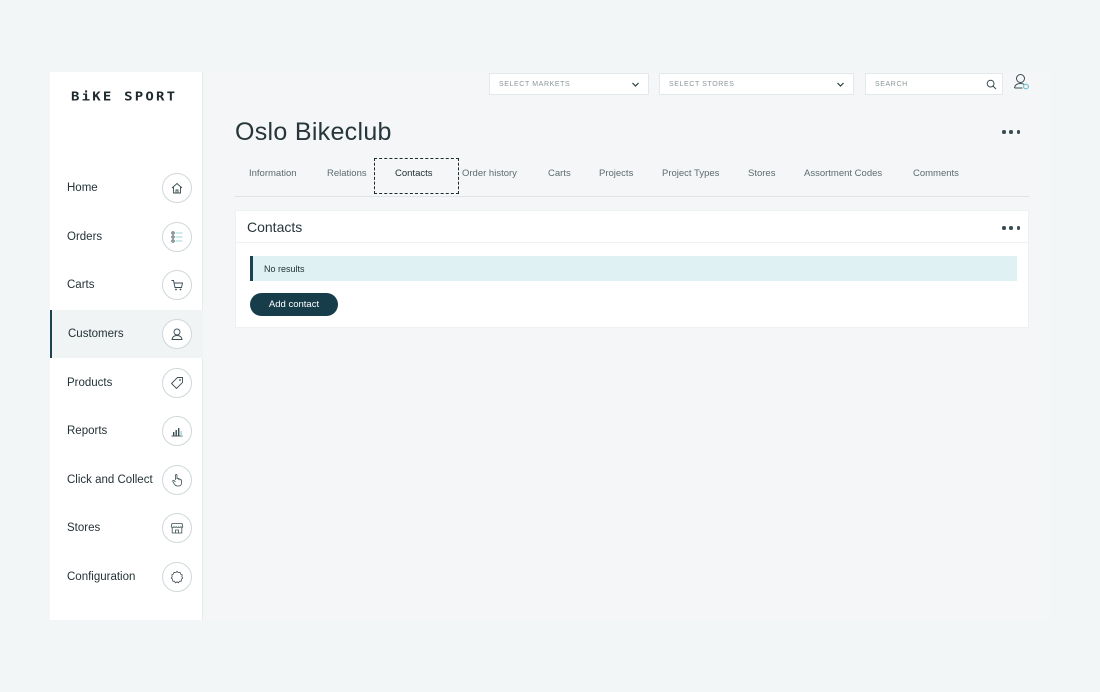 This screenshot has height=692, width=1100. I want to click on tab-carts: Carts, so click(559, 173).